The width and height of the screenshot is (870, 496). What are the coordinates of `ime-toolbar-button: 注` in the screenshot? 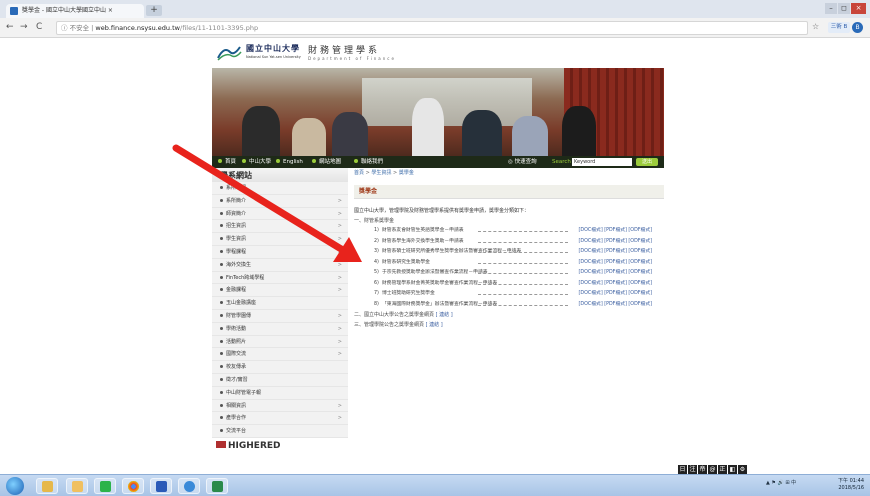 It's located at (692, 469).